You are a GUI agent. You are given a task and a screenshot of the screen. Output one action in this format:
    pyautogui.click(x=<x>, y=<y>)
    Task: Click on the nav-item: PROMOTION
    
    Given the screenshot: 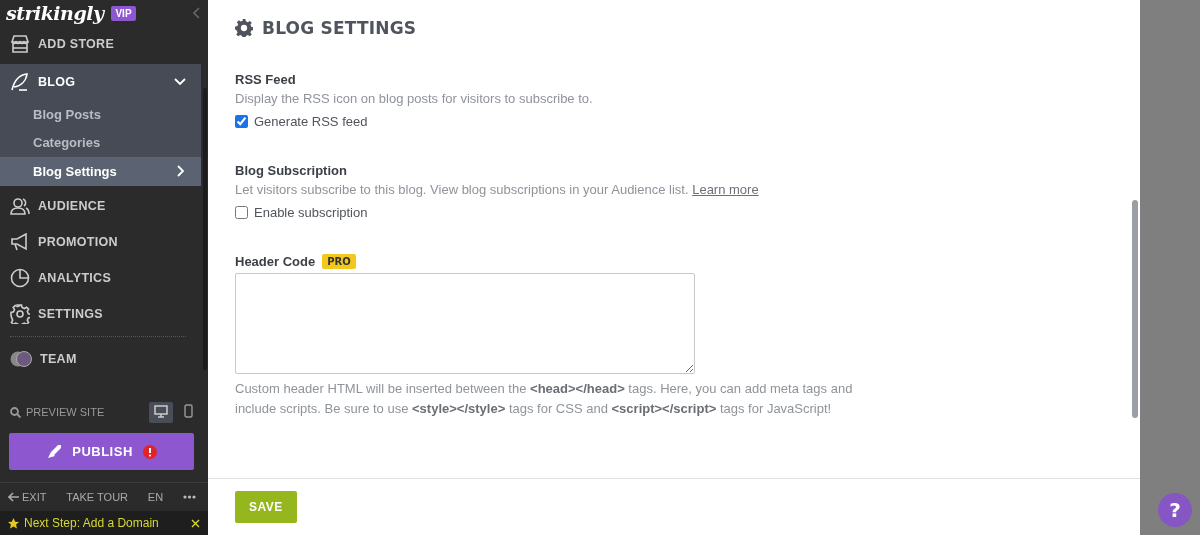 What is the action you would take?
    pyautogui.click(x=100, y=241)
    